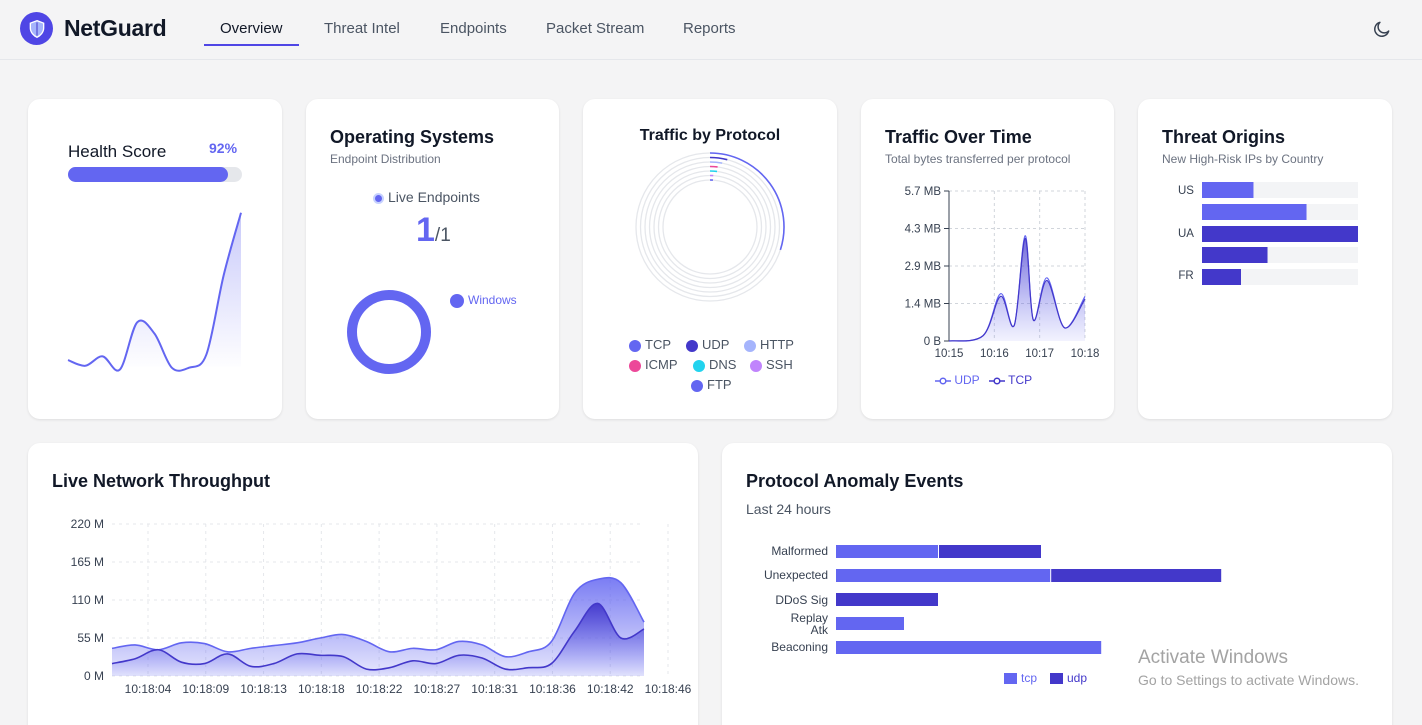 The height and width of the screenshot is (725, 1422). I want to click on health-area-fill, so click(154, 291).